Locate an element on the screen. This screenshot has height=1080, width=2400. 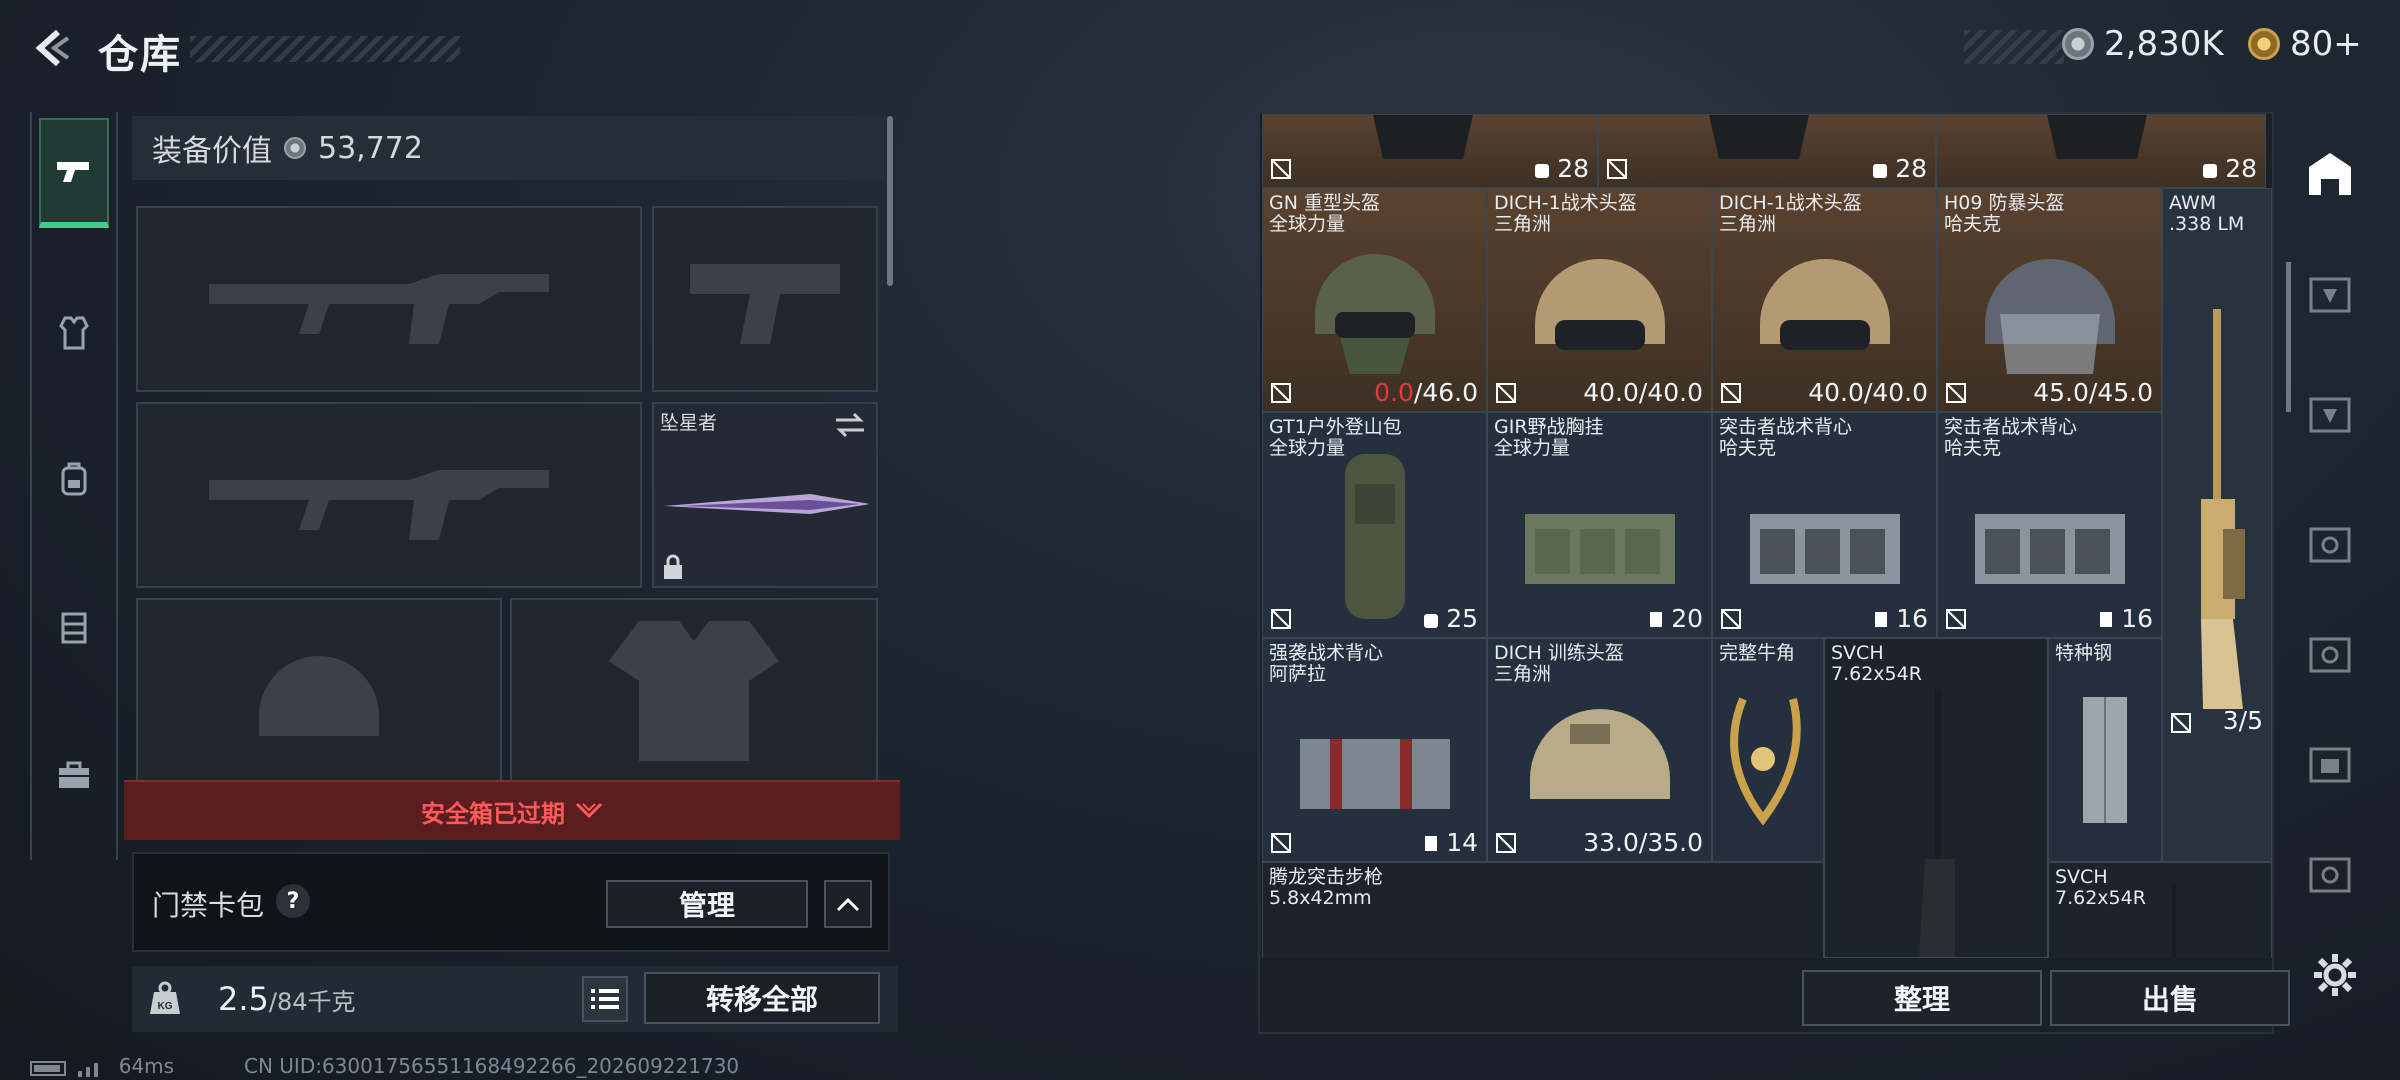
horn-icon is located at coordinates (1765, 761).